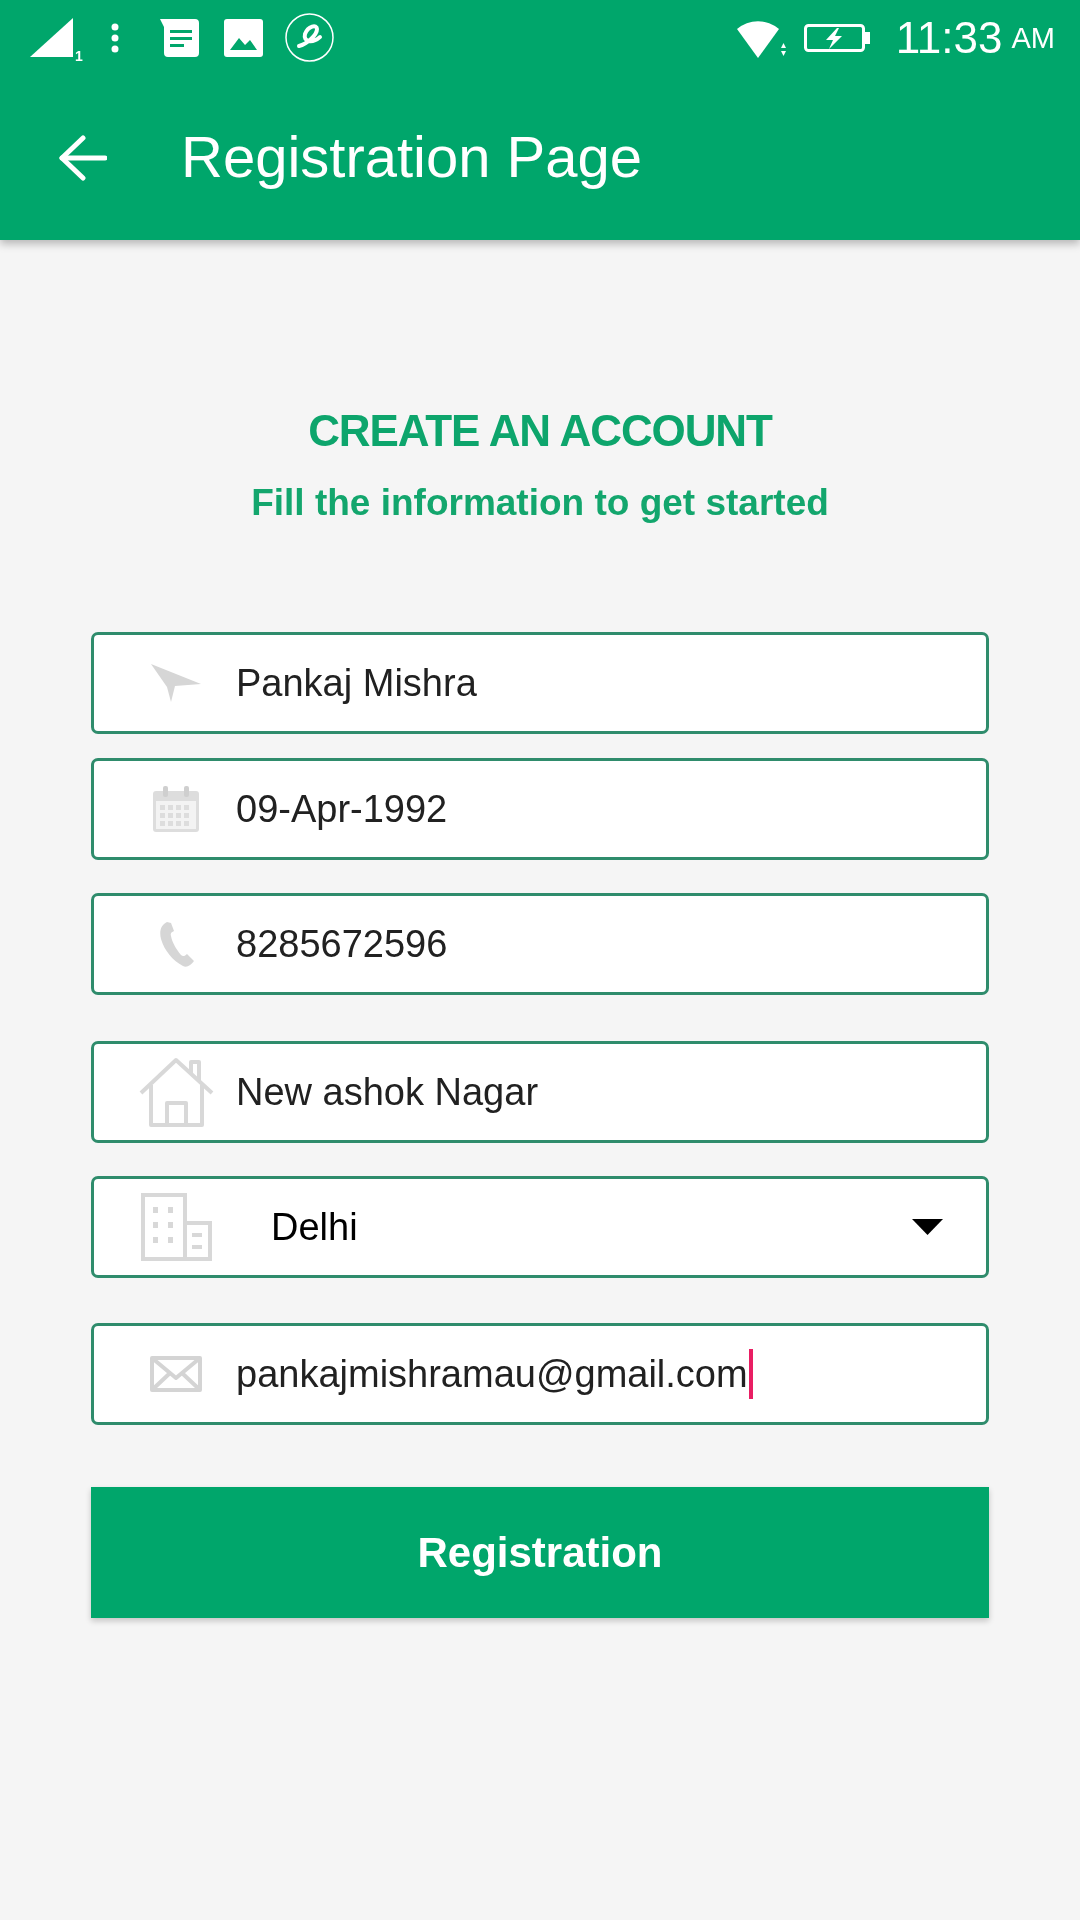 The height and width of the screenshot is (1920, 1080). I want to click on image-icon, so click(243, 37).